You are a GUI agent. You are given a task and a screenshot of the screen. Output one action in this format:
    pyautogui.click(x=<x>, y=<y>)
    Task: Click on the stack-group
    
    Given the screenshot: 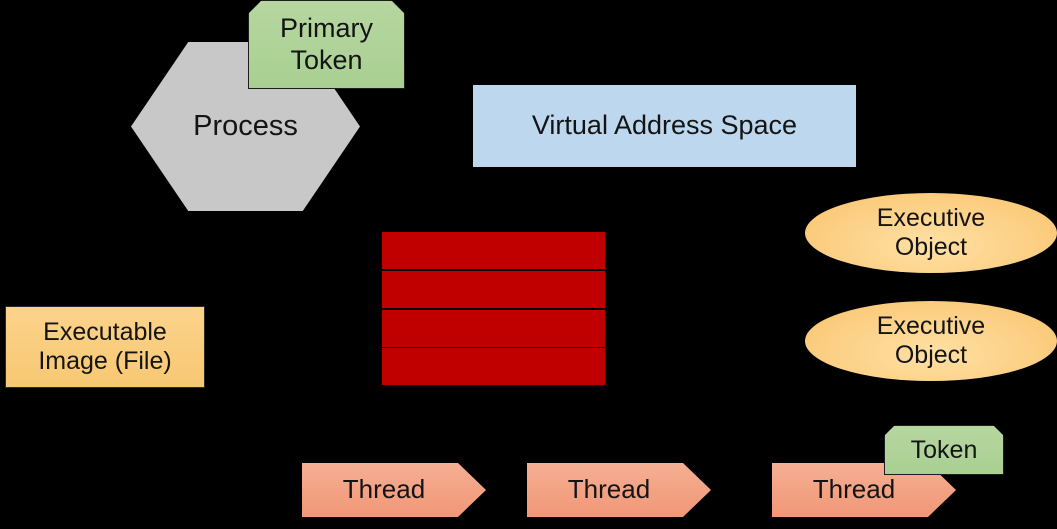 What is the action you would take?
    pyautogui.click(x=493, y=308)
    